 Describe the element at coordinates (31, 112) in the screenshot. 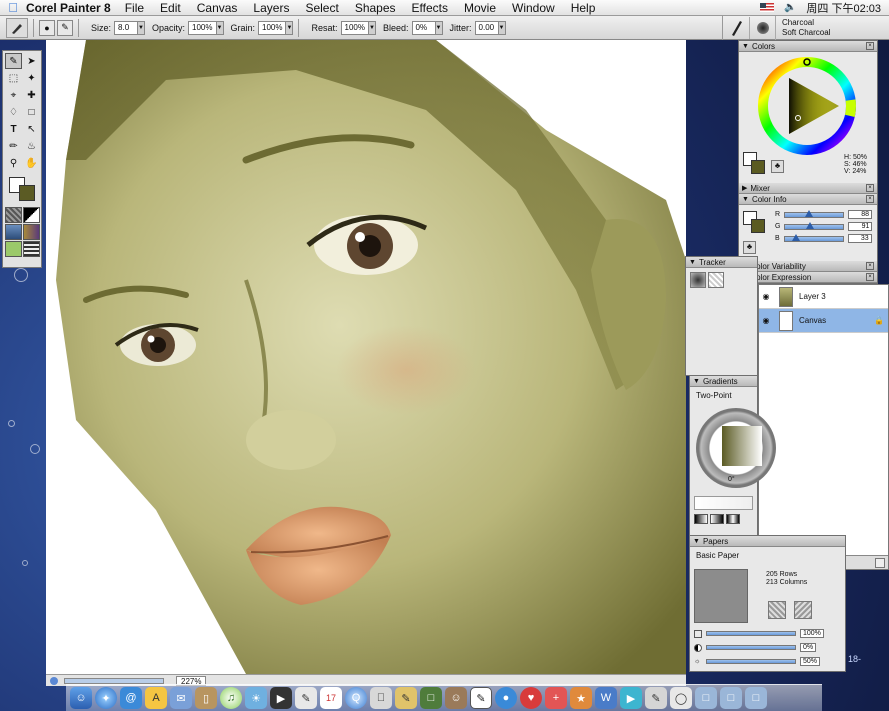

I see `rectangle-shape-tool: □` at that location.